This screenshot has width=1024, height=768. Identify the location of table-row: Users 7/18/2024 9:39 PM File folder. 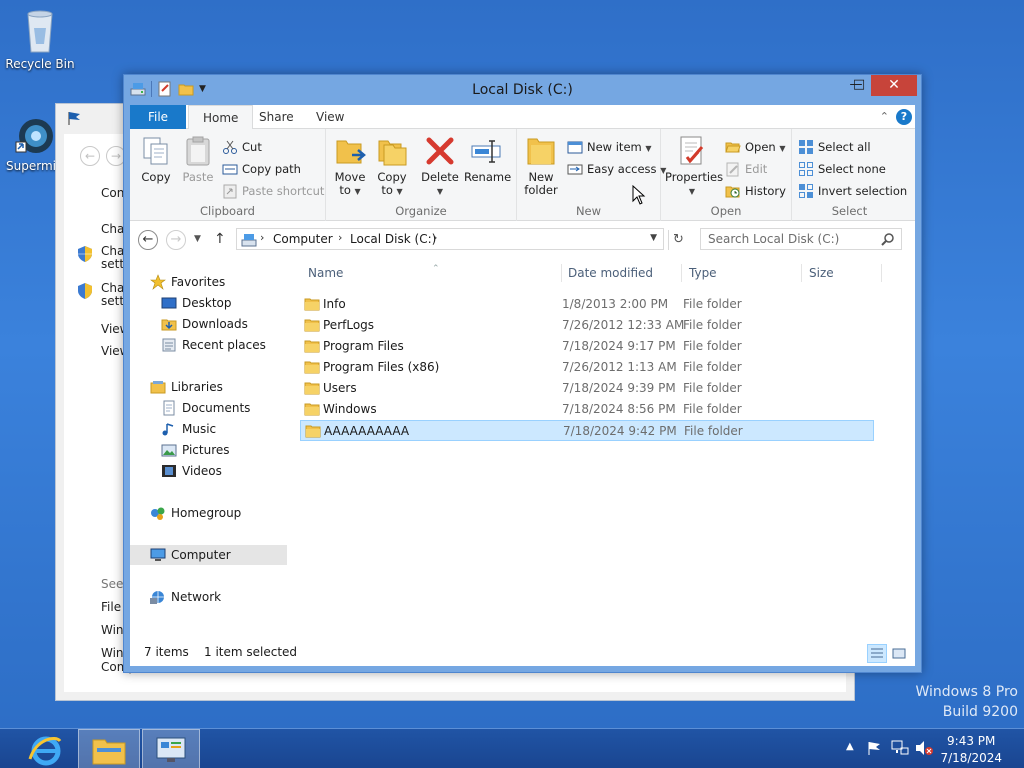
(587, 388).